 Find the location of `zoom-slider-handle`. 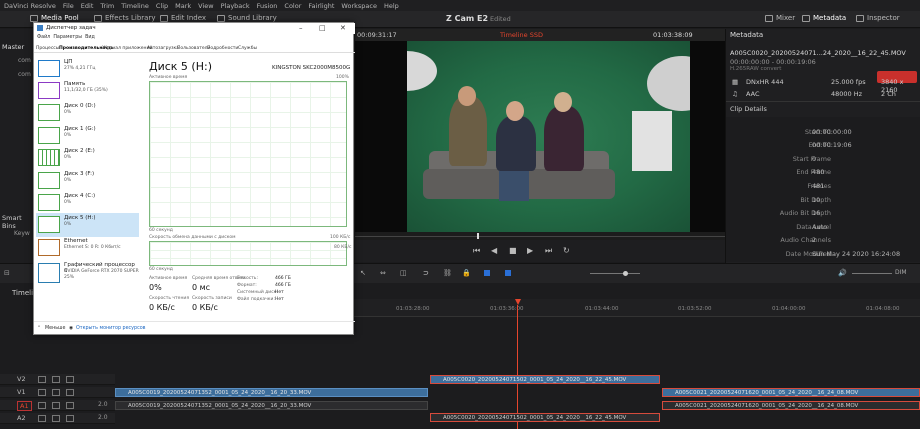

zoom-slider-handle is located at coordinates (625, 273).